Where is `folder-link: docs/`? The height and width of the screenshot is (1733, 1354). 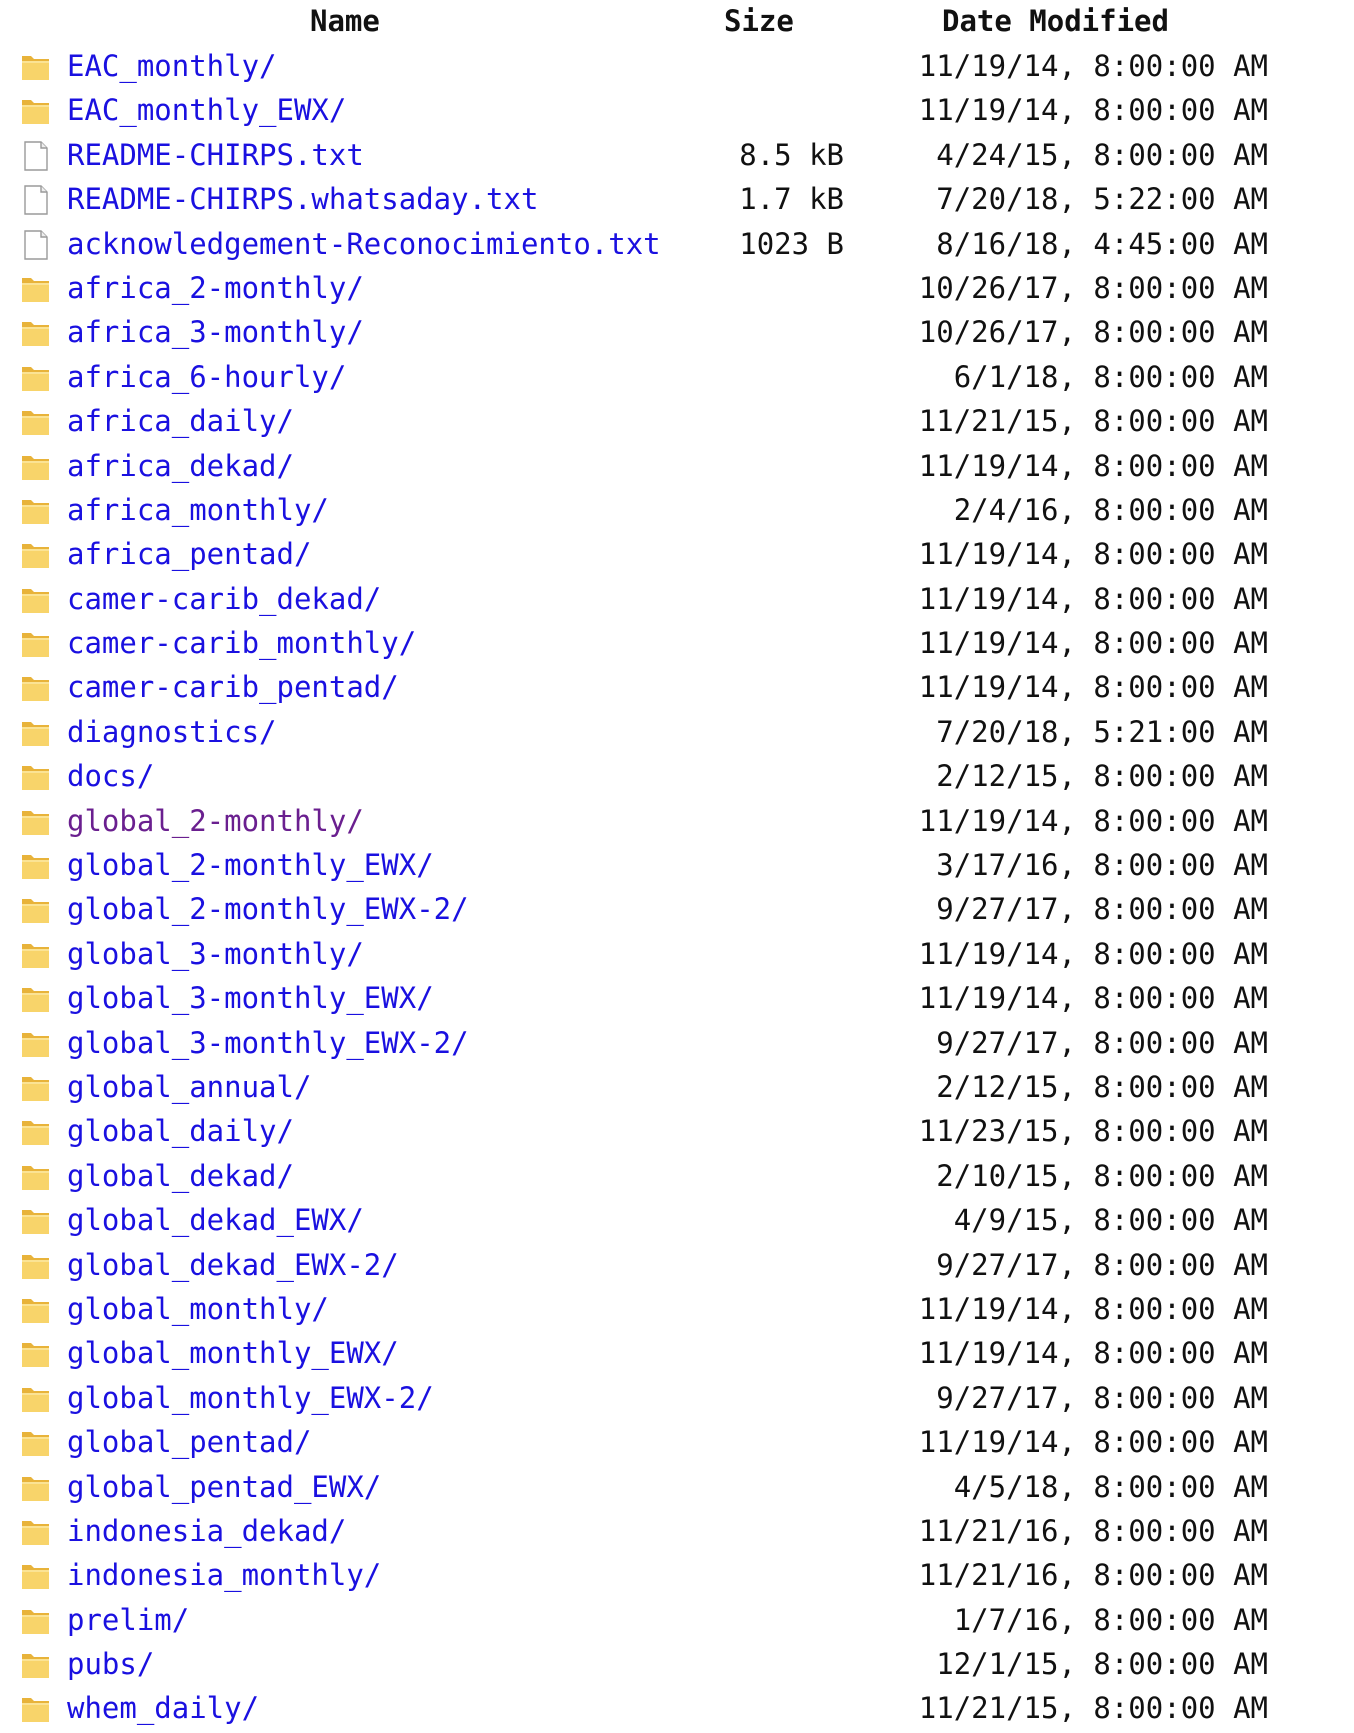 folder-link: docs/ is located at coordinates (110, 776).